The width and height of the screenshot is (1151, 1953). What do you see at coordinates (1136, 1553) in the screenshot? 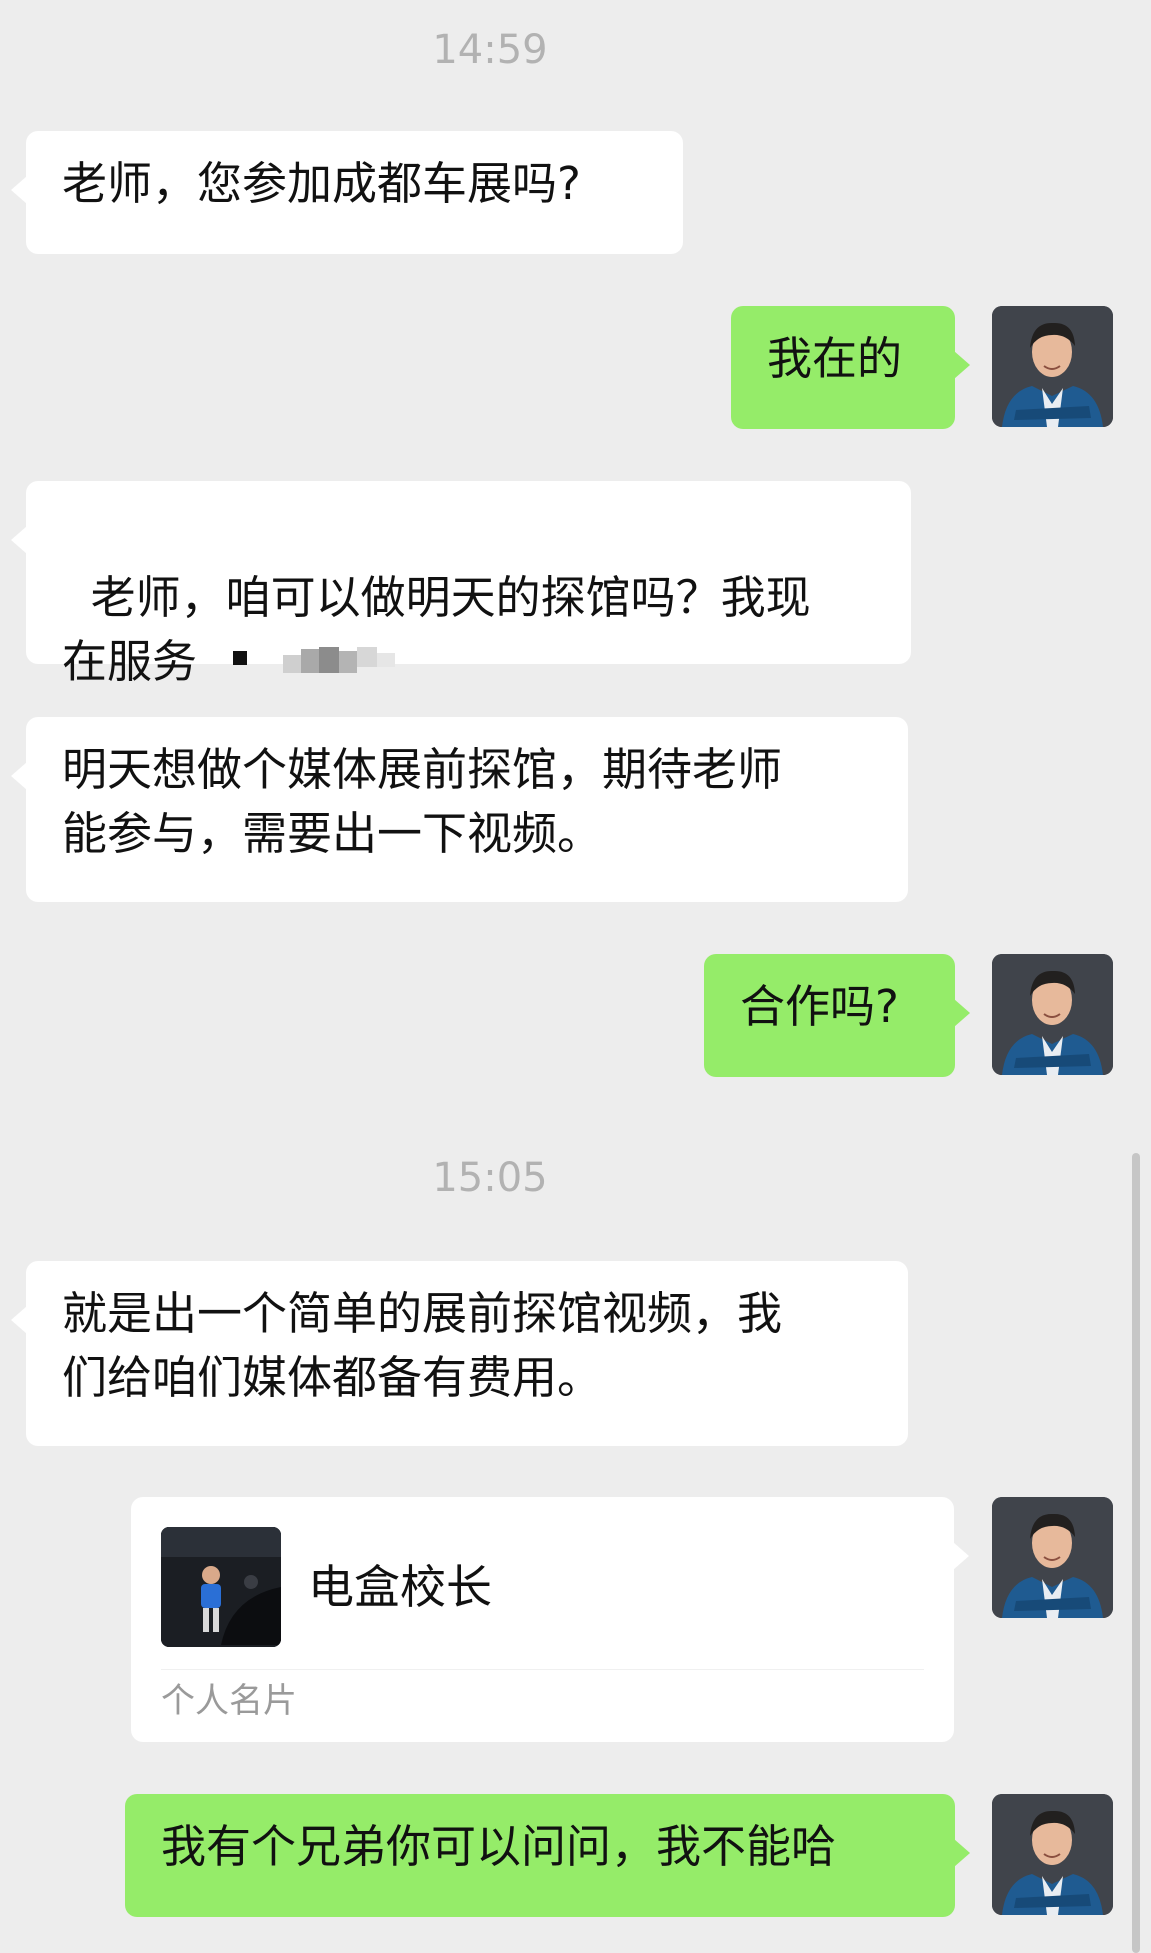
I see `scrollbar` at bounding box center [1136, 1553].